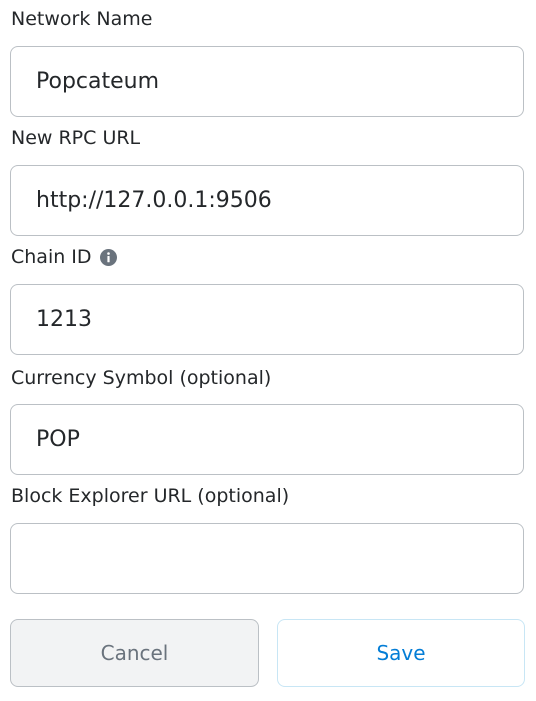 This screenshot has height=701, width=536. I want to click on block-explorer-input, so click(267, 558).